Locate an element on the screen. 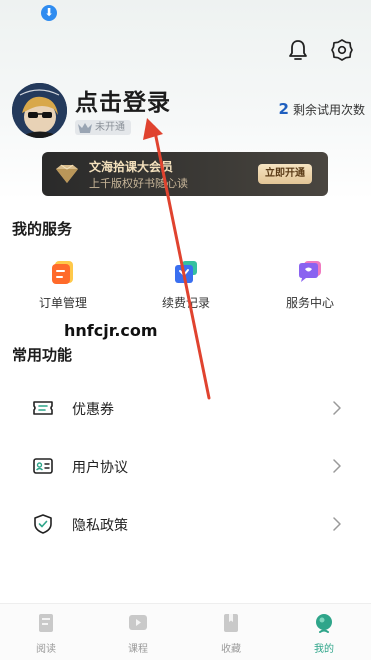 The width and height of the screenshot is (371, 660). service-label: 订单管理 is located at coordinates (62, 303).